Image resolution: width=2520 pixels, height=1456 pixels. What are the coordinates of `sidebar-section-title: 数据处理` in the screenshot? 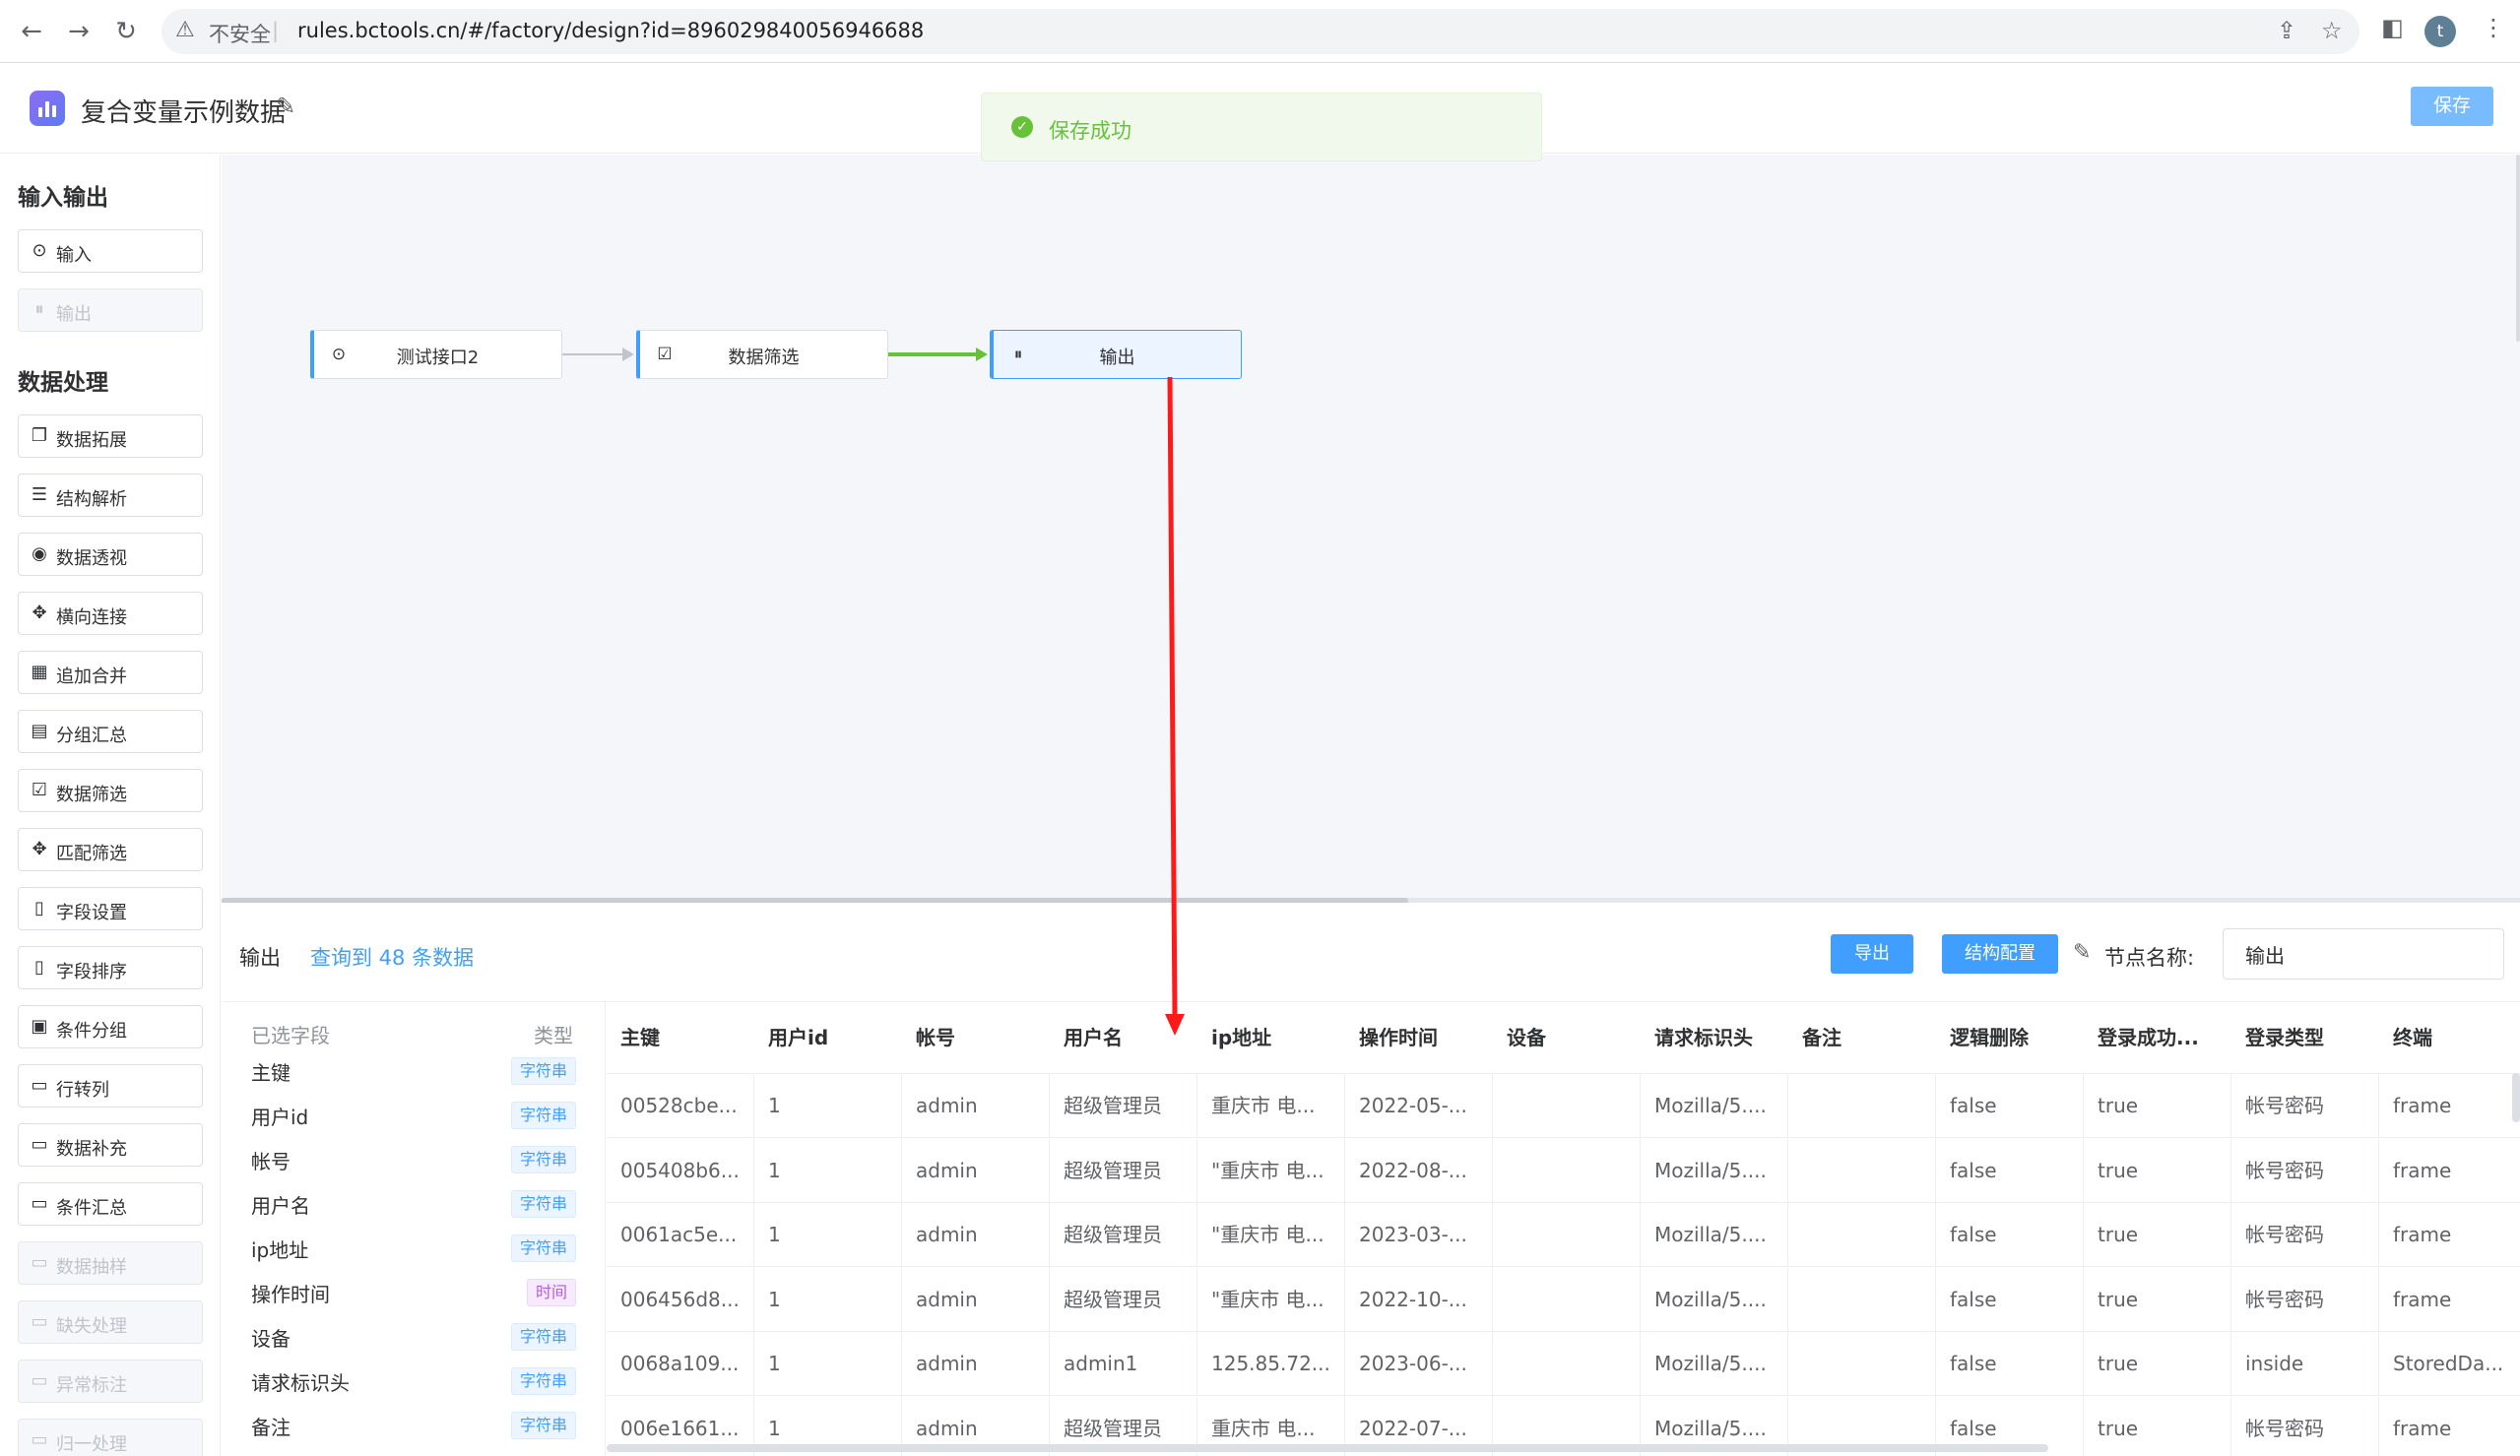 It's located at (63, 383).